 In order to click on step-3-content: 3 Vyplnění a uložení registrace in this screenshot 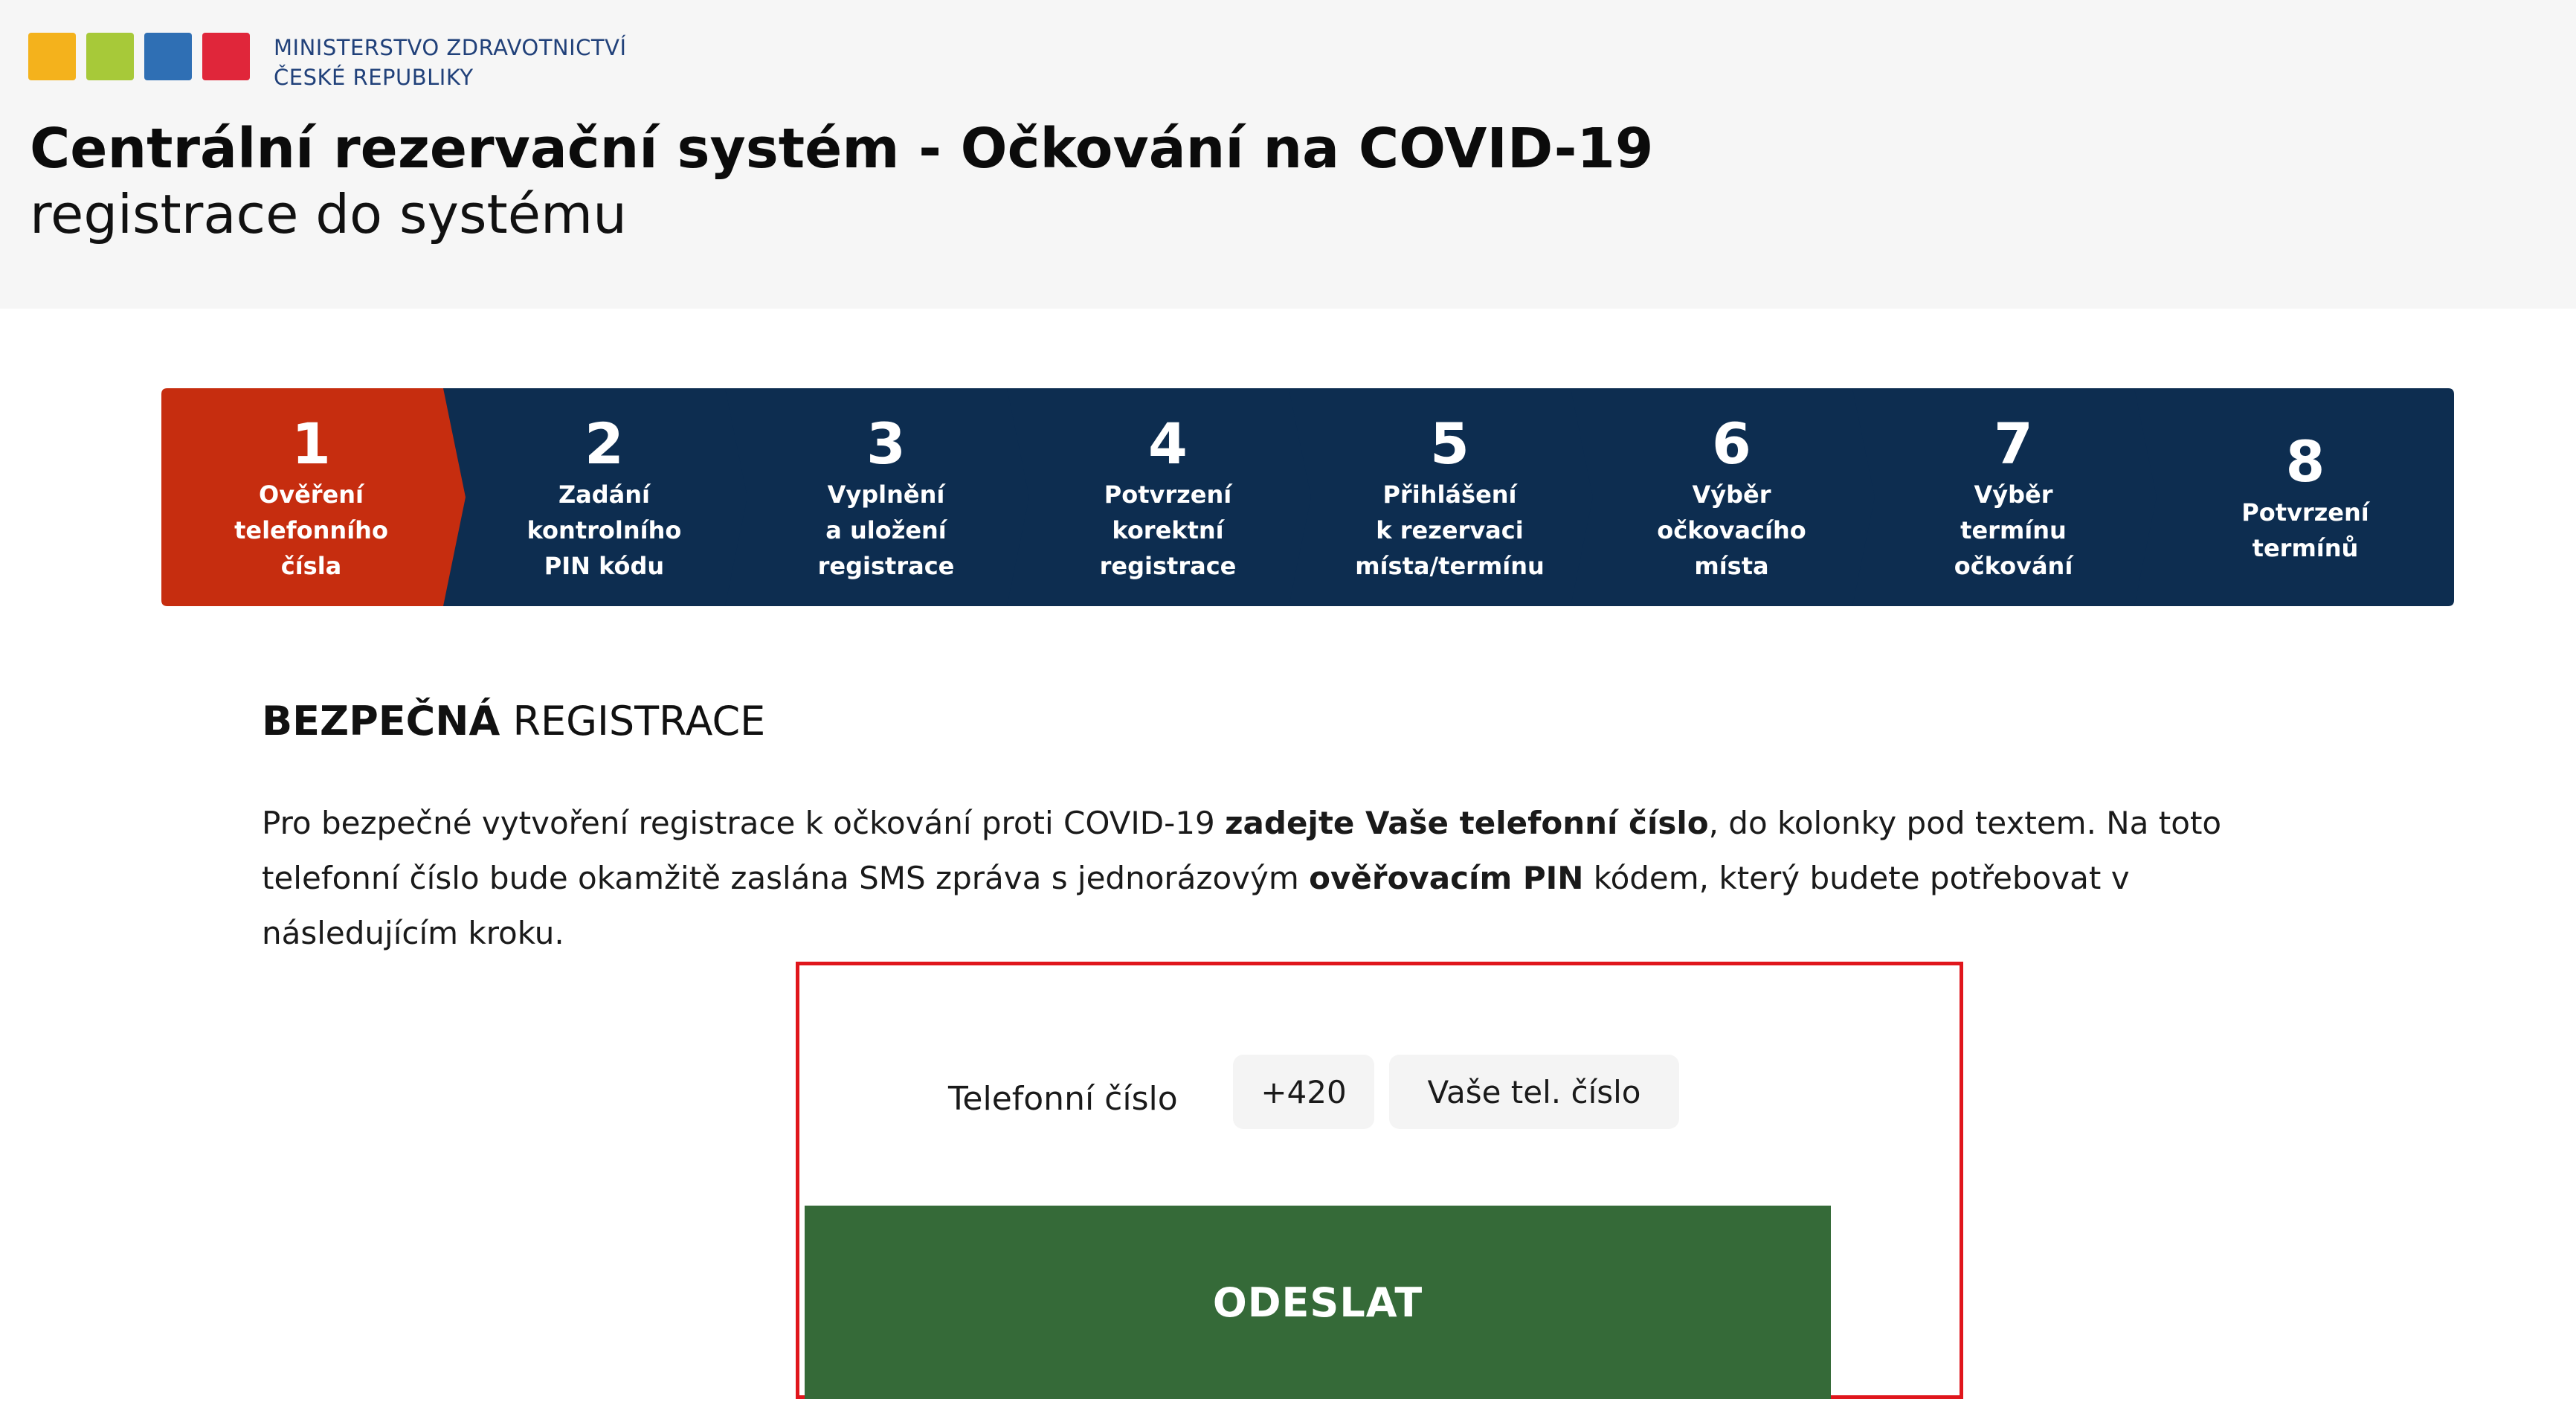, I will do `click(886, 497)`.